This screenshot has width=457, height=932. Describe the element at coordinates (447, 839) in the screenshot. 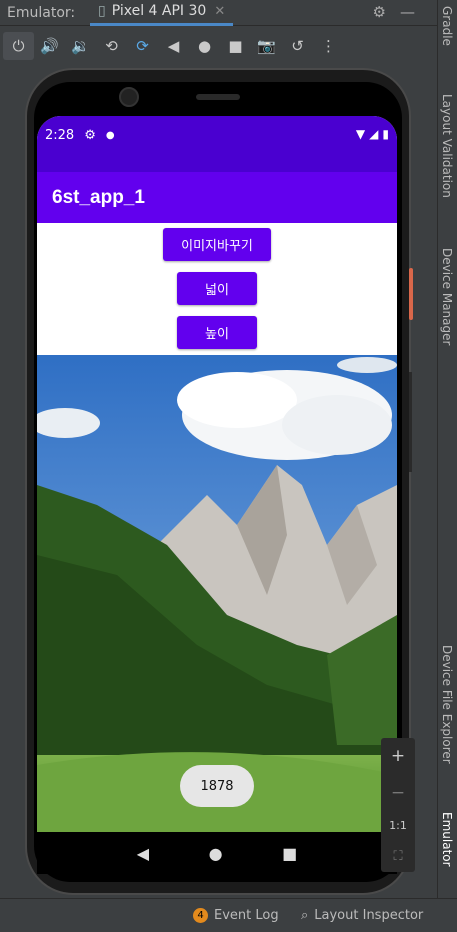

I see `tab-emulator: Emulator` at that location.